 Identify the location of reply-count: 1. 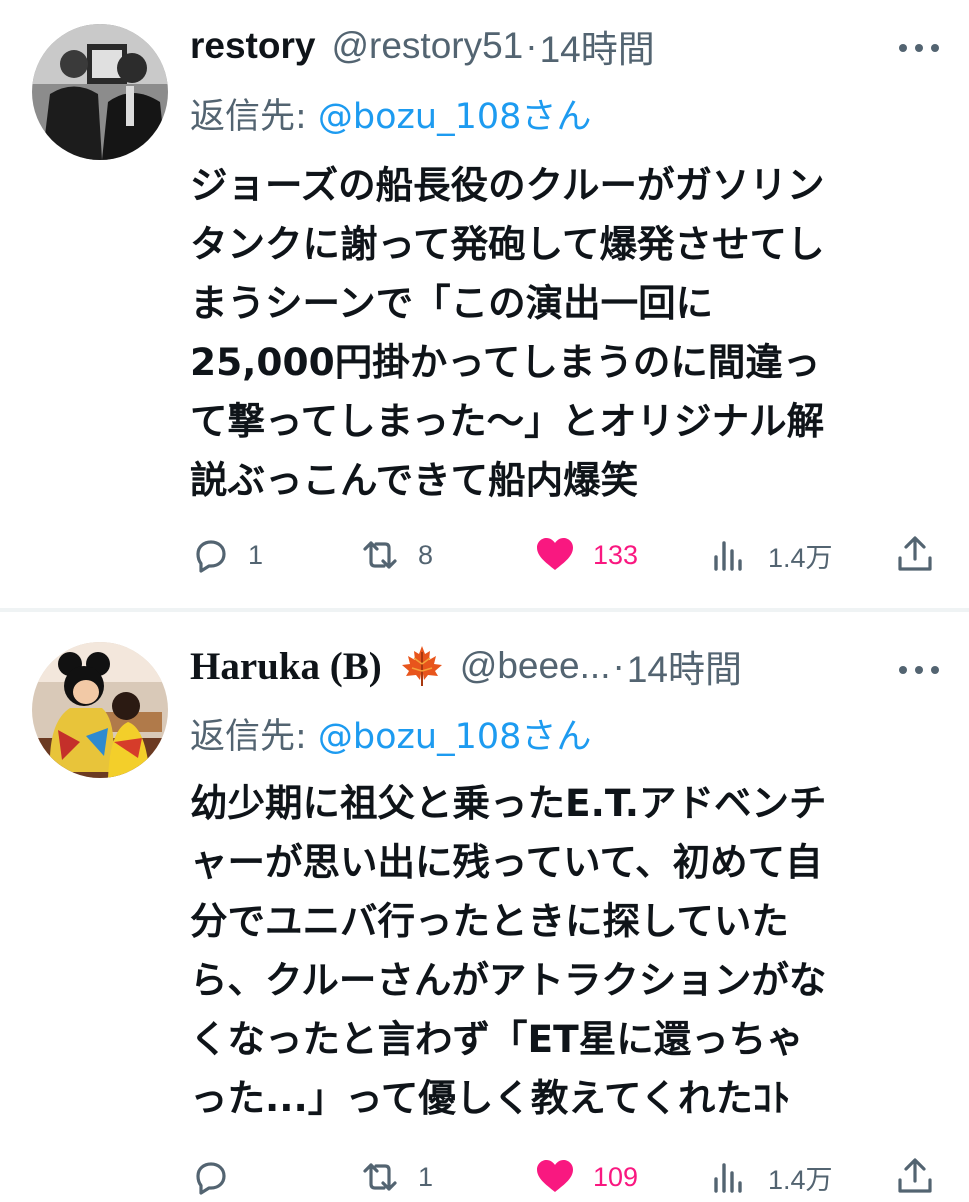
(256, 554).